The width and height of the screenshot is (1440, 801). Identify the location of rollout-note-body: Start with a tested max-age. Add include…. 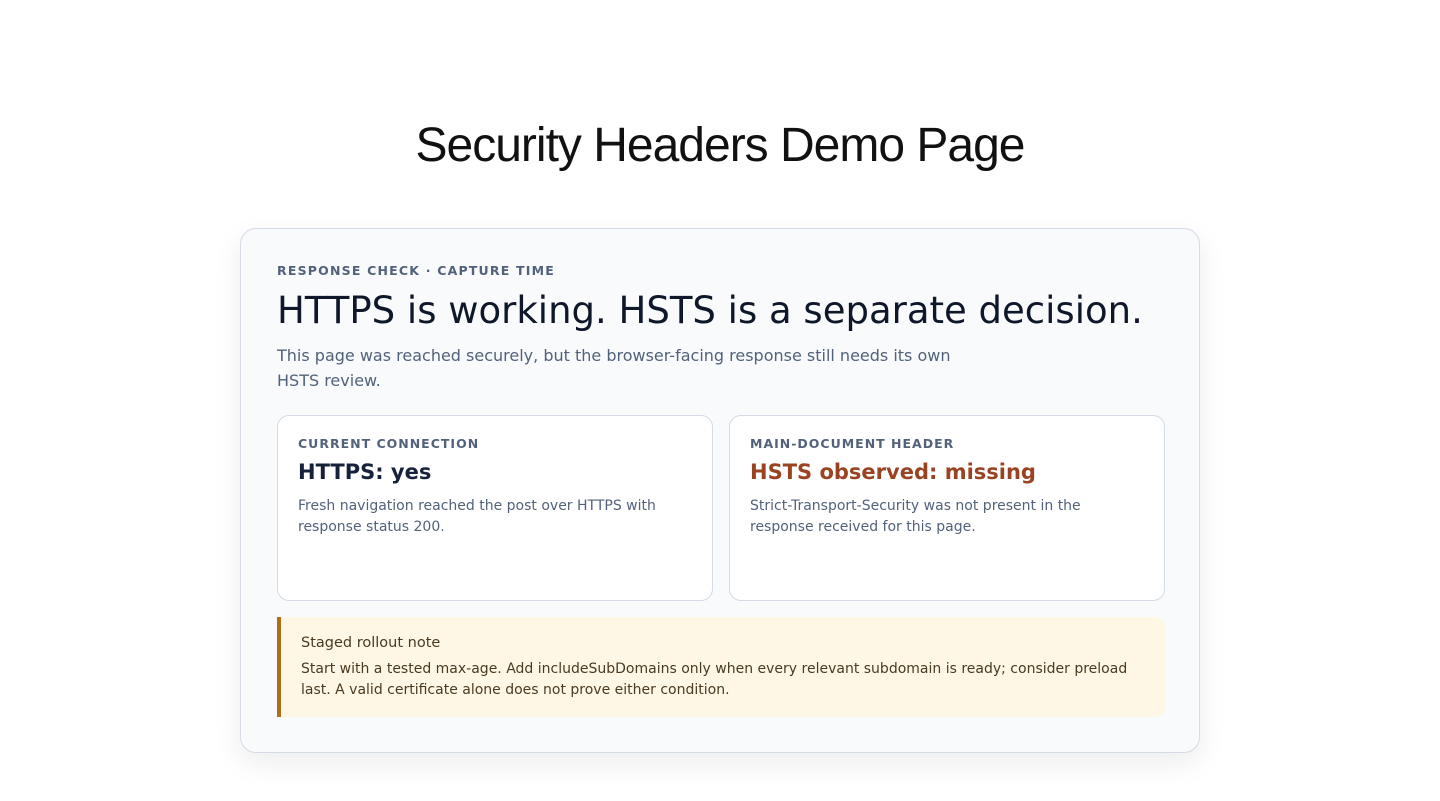
(714, 679).